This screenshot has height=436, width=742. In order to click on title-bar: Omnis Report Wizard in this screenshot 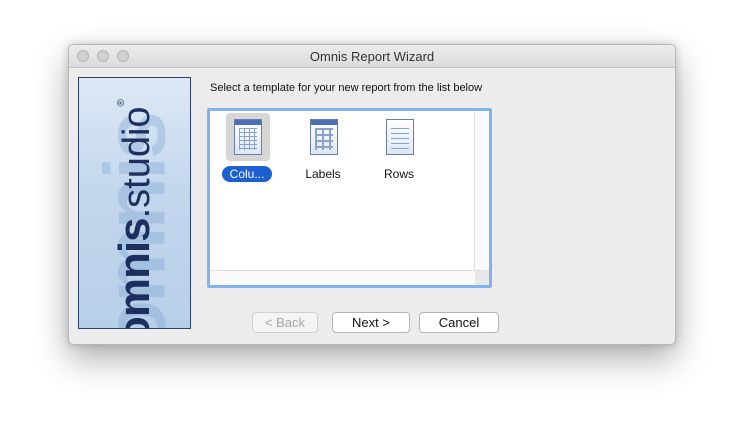, I will do `click(372, 56)`.